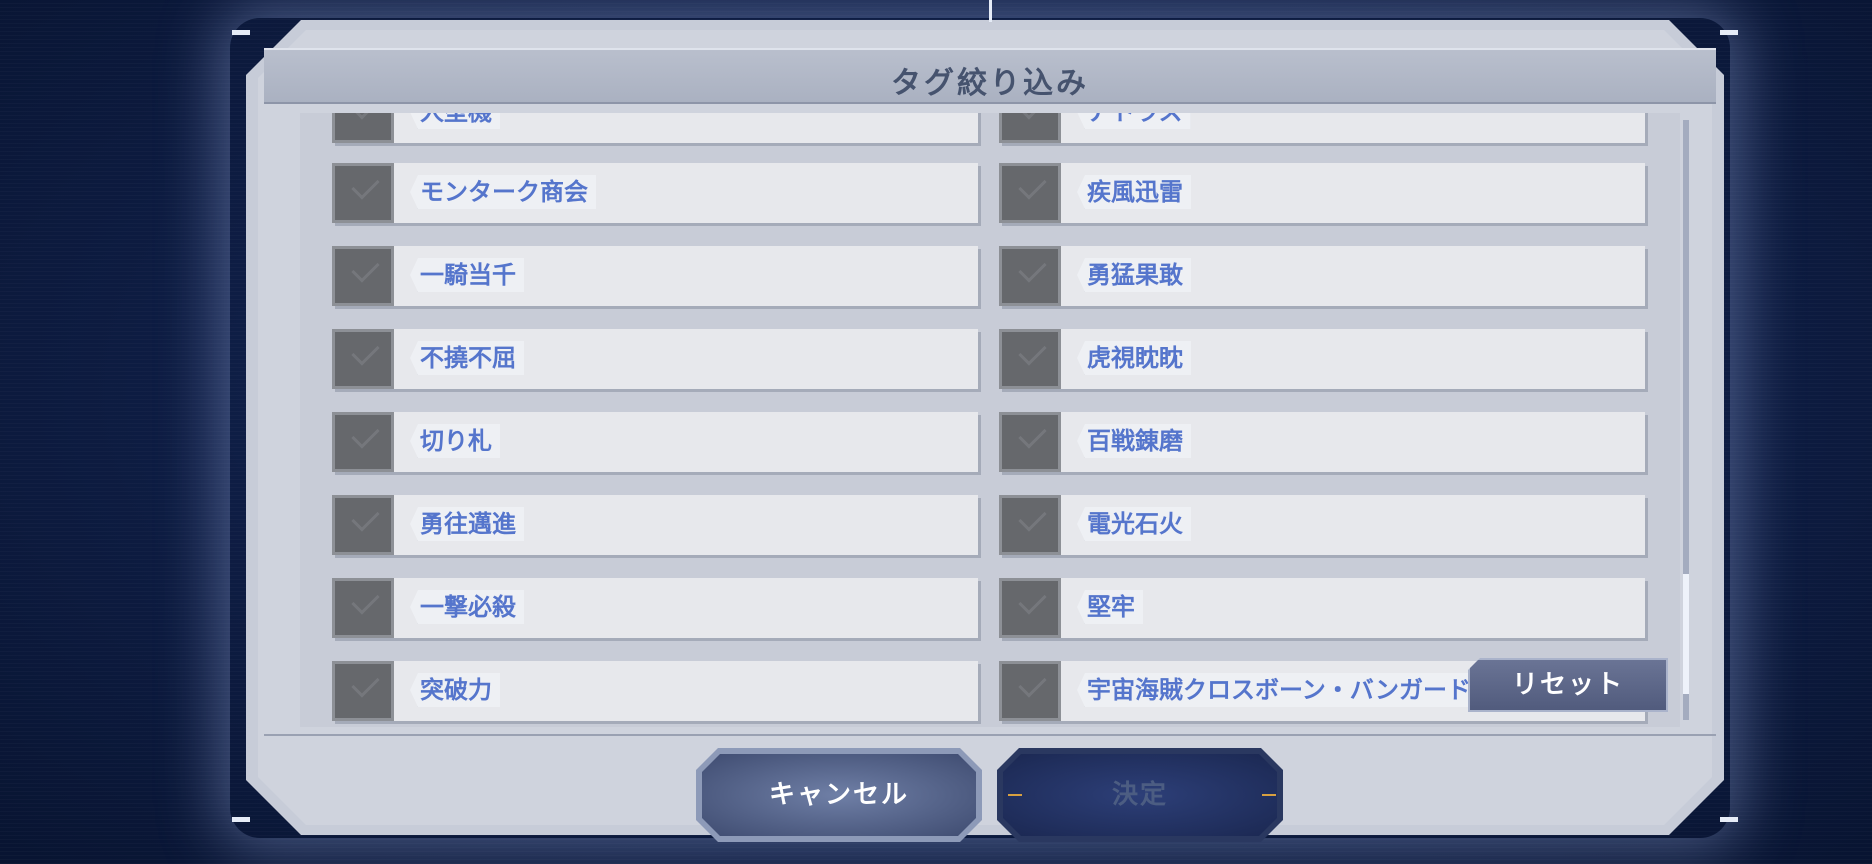 This screenshot has height=864, width=1872. Describe the element at coordinates (455, 121) in the screenshot. I see `tag-label: 人型機` at that location.